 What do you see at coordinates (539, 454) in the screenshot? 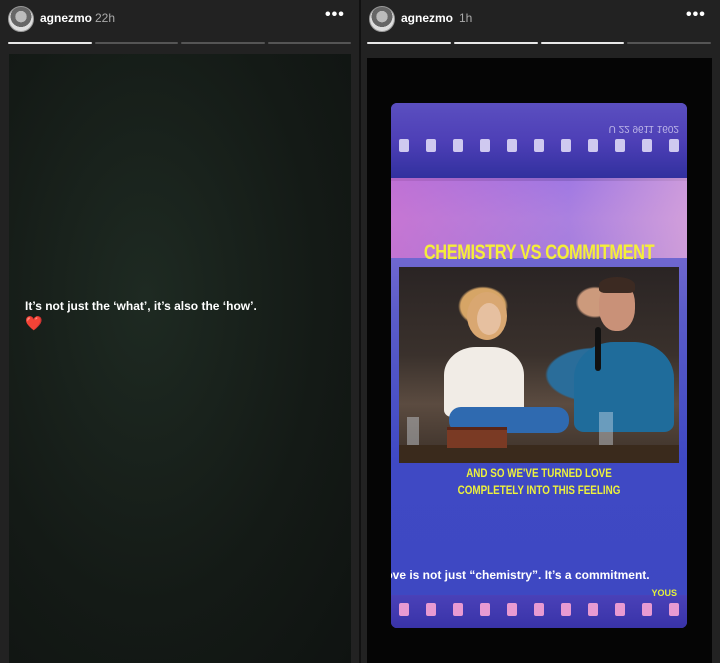
I see `table` at bounding box center [539, 454].